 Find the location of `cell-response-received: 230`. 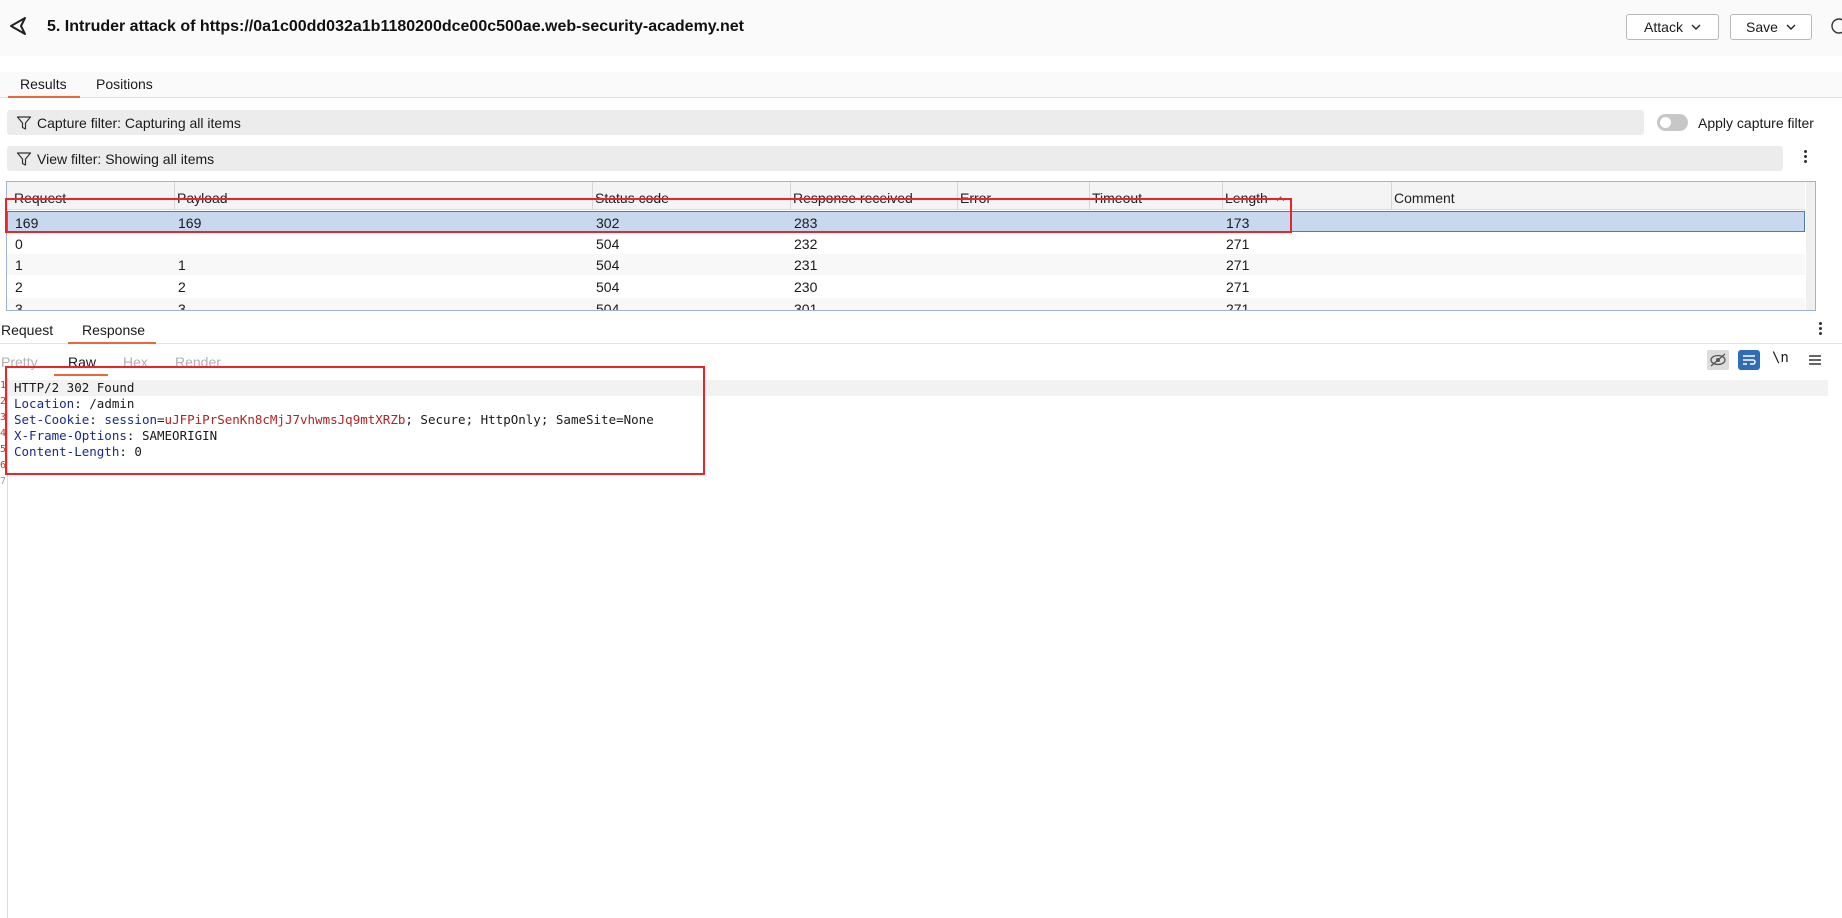

cell-response-received: 230 is located at coordinates (806, 287).